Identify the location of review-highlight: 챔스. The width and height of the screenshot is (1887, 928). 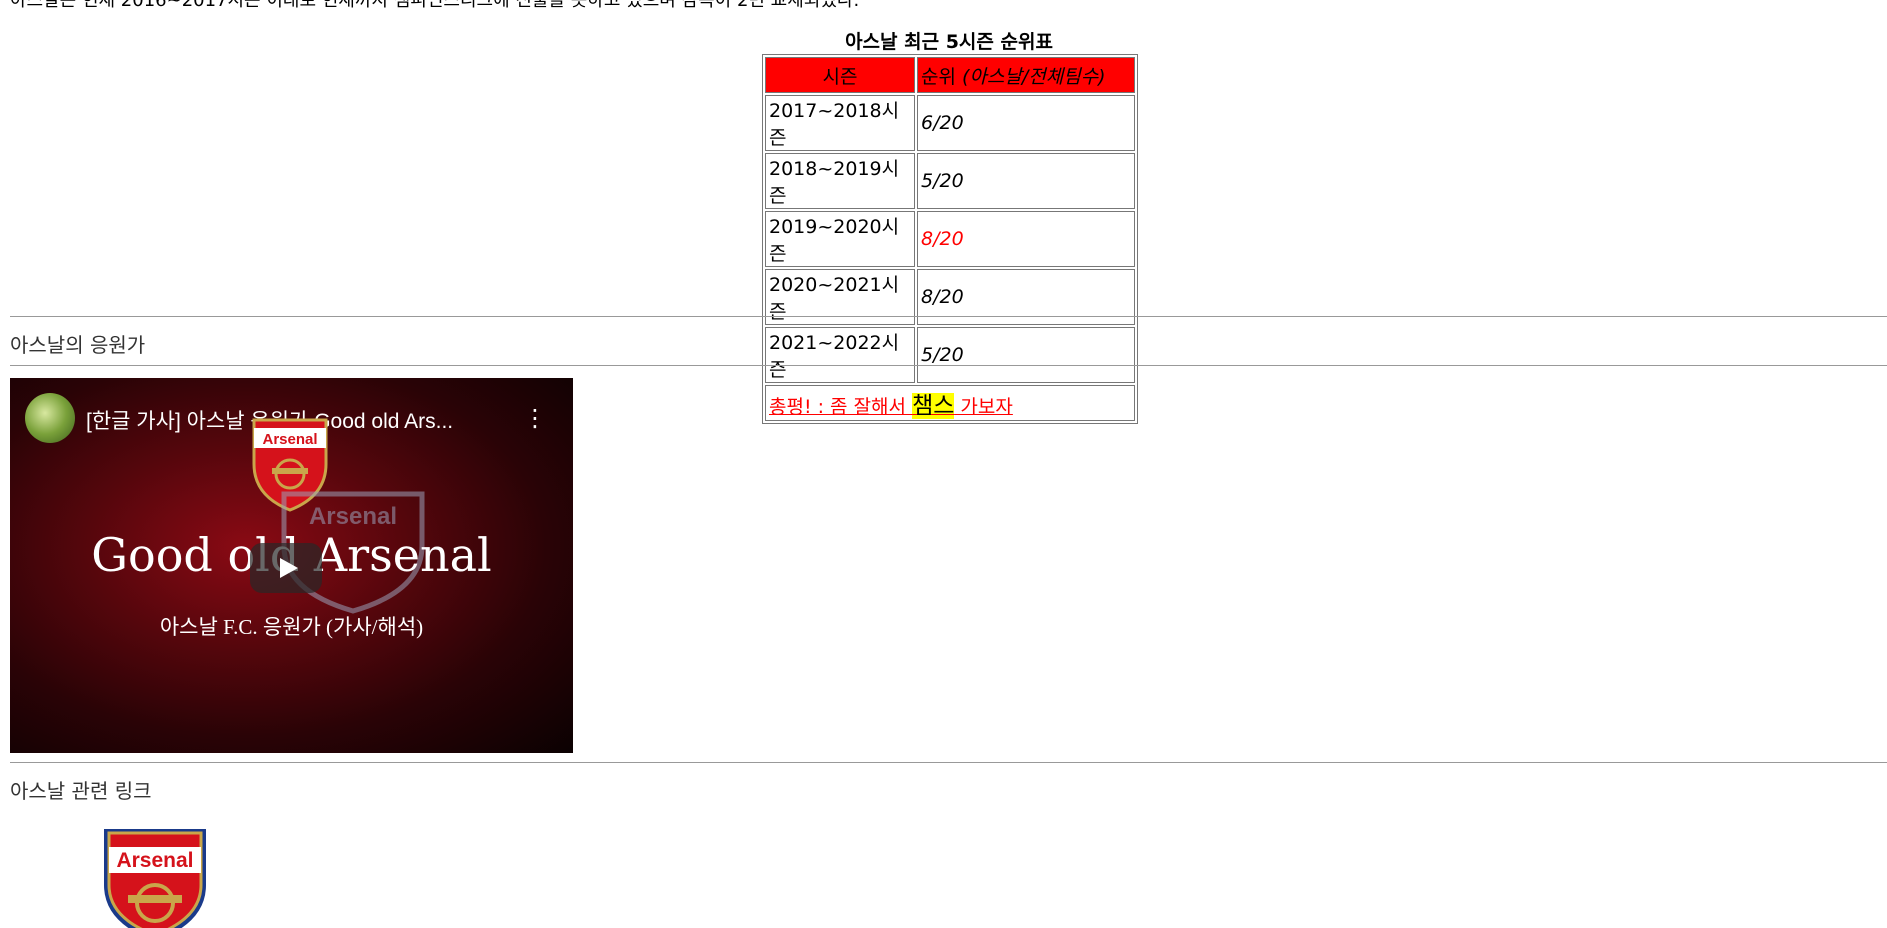
(933, 406).